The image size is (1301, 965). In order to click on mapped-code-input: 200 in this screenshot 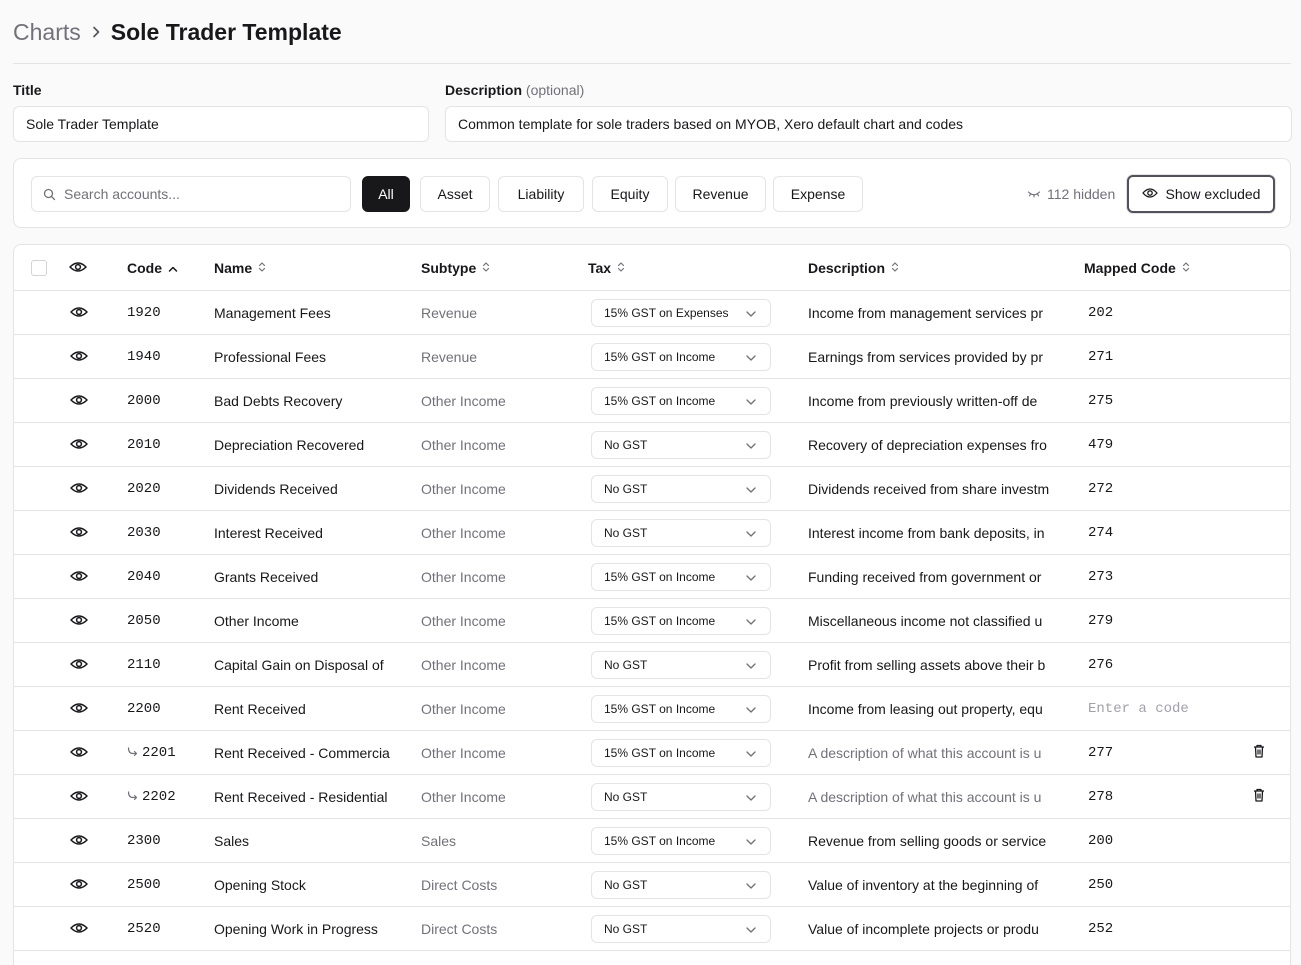, I will do `click(1154, 840)`.